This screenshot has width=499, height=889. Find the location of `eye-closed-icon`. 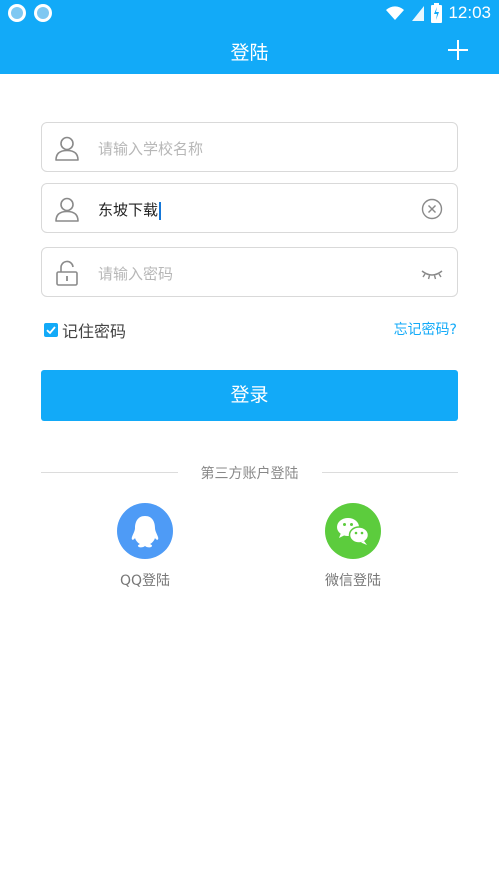

eye-closed-icon is located at coordinates (432, 273).